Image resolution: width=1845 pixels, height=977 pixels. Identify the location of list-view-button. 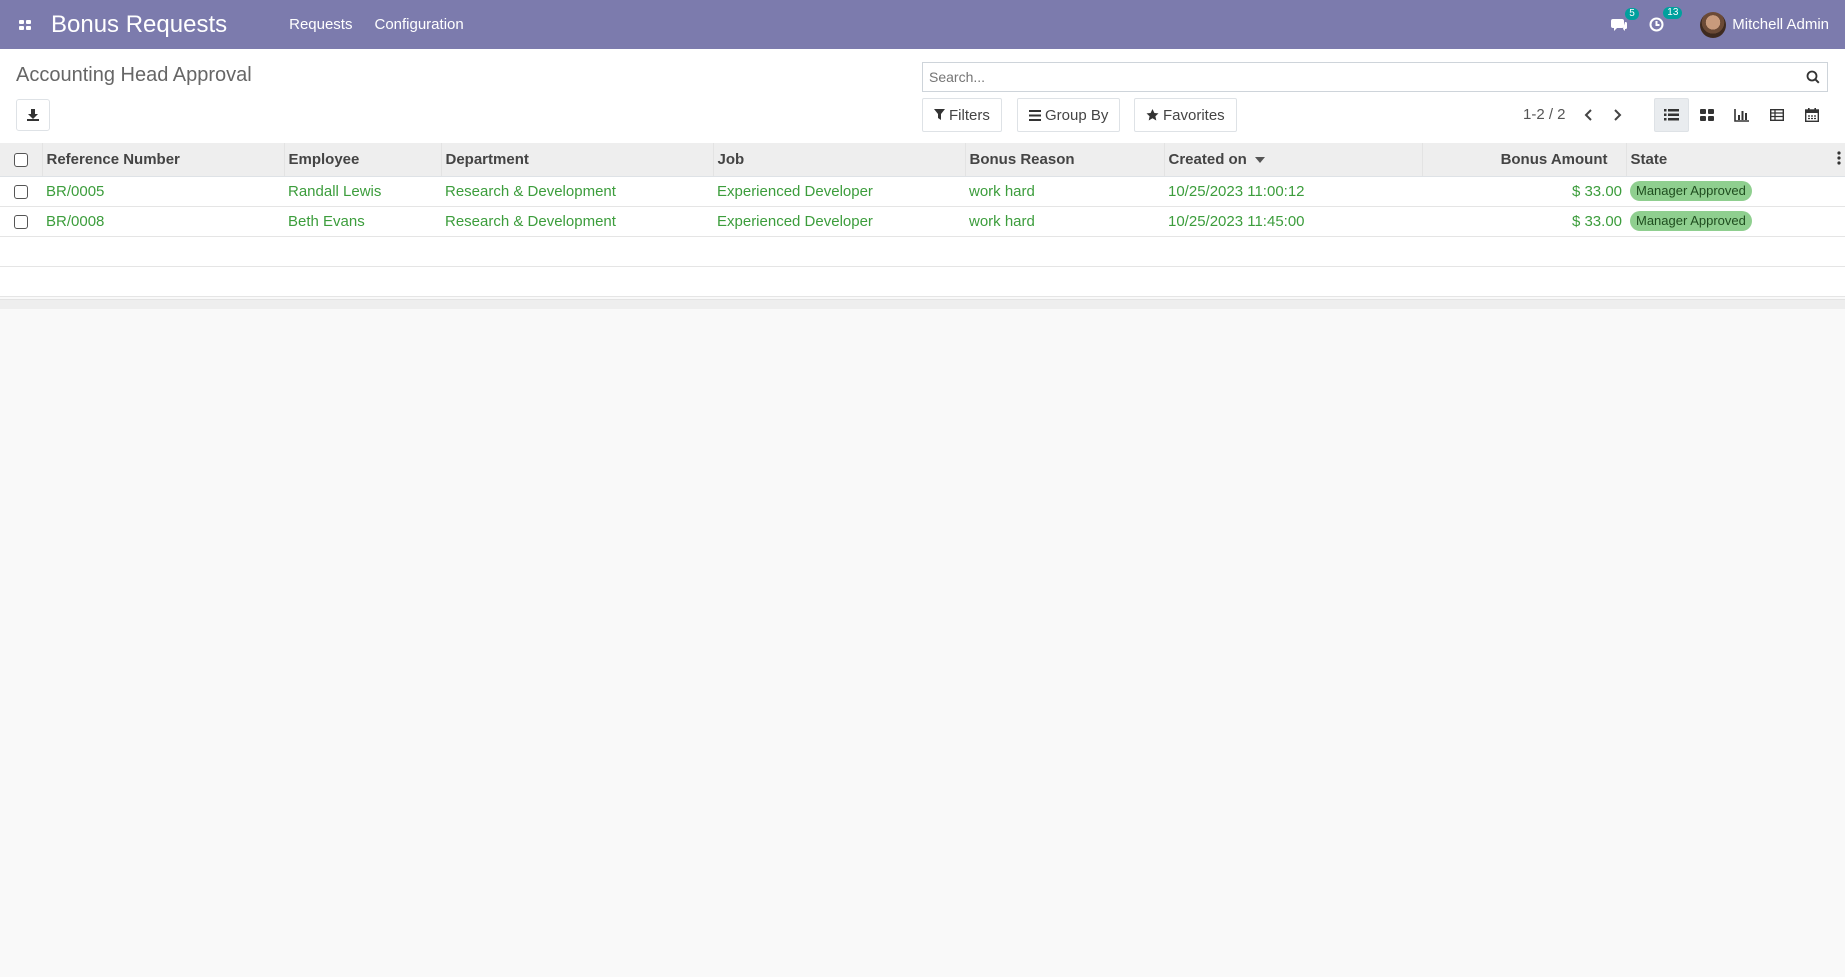
(1671, 115).